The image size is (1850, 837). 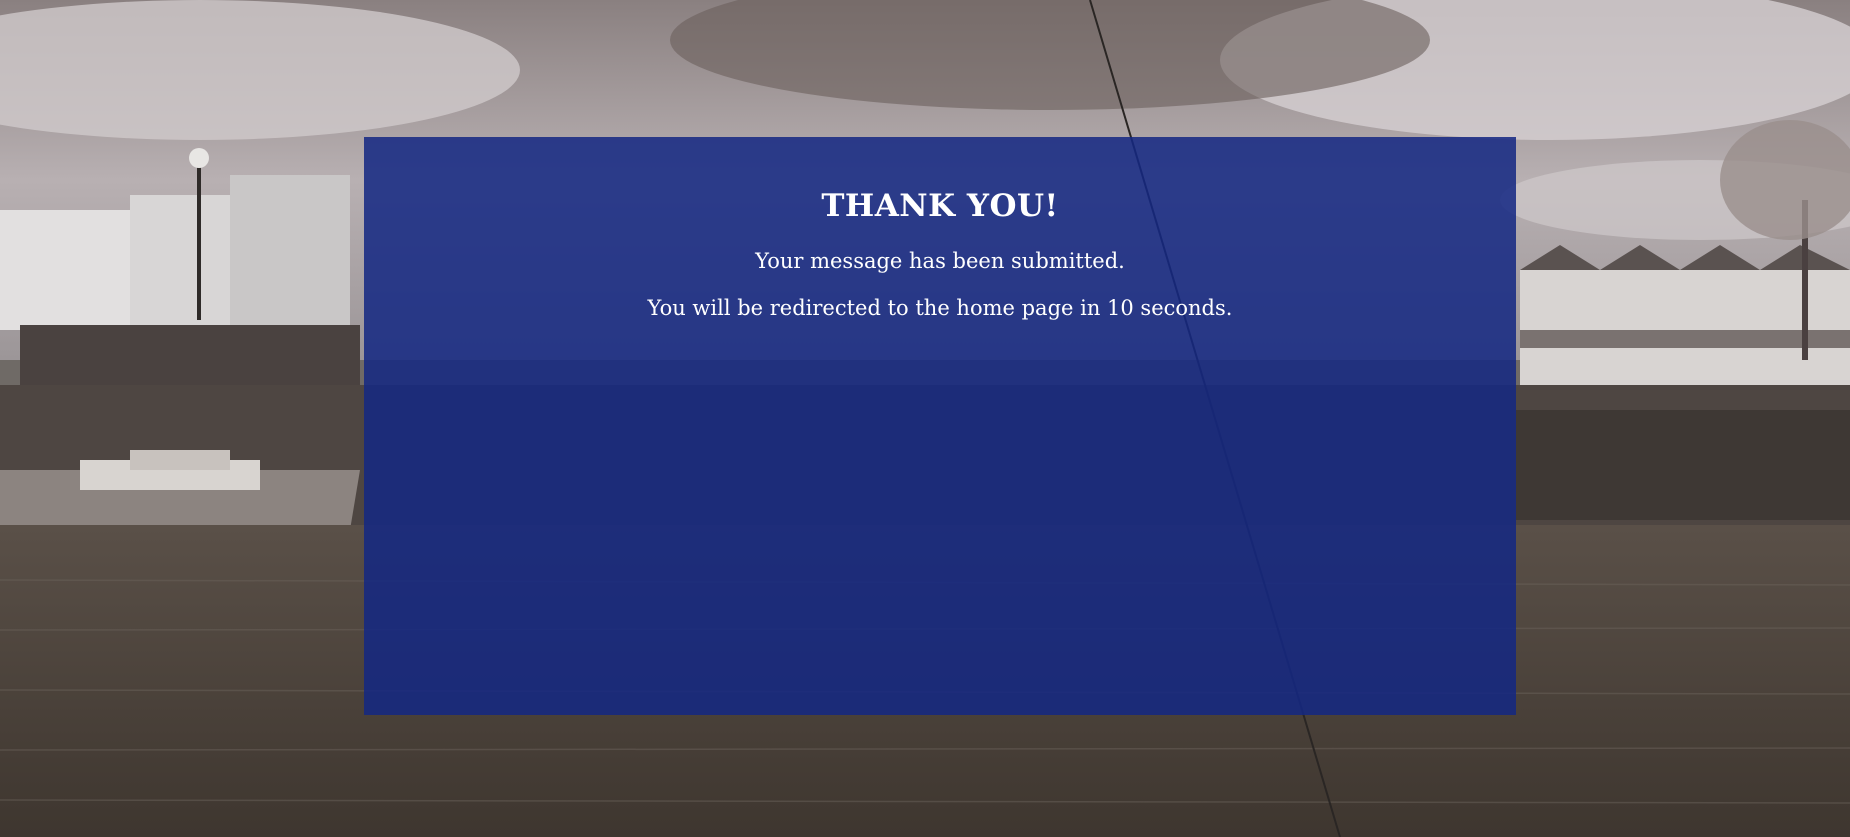 I want to click on submission-message: Your message has been submitted., so click(x=940, y=261).